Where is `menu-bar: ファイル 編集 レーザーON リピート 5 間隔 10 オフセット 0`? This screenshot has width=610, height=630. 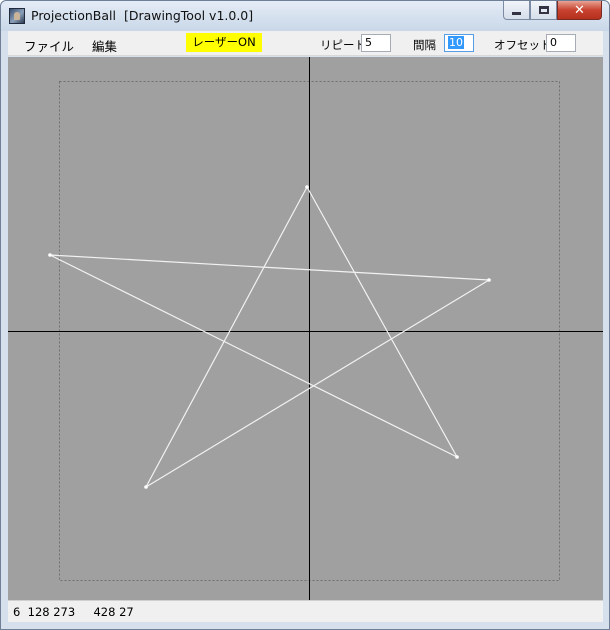
menu-bar: ファイル 編集 レーザーON リピート 5 間隔 10 オフセット 0 is located at coordinates (305, 43).